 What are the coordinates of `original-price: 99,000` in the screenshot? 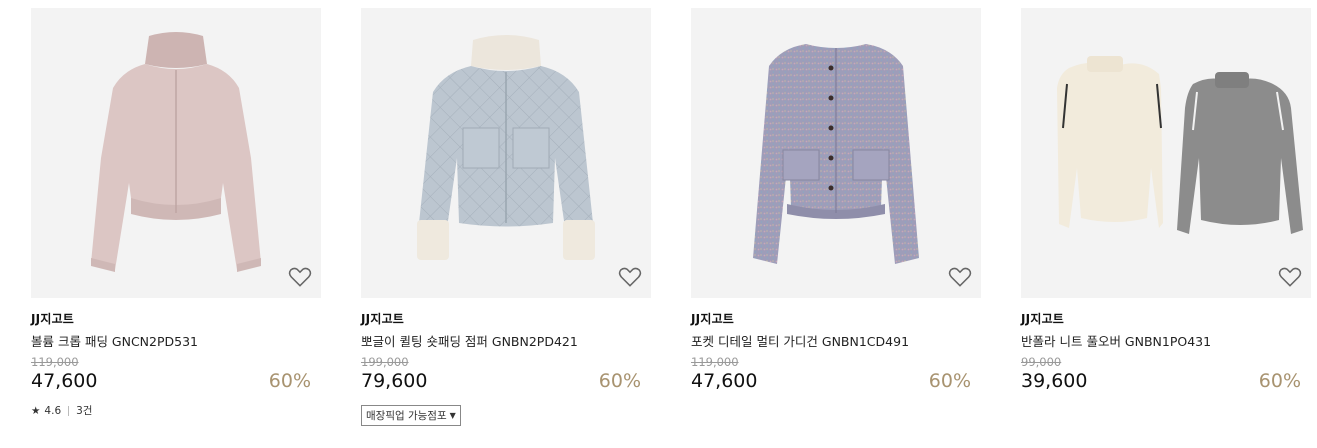 It's located at (1041, 362).